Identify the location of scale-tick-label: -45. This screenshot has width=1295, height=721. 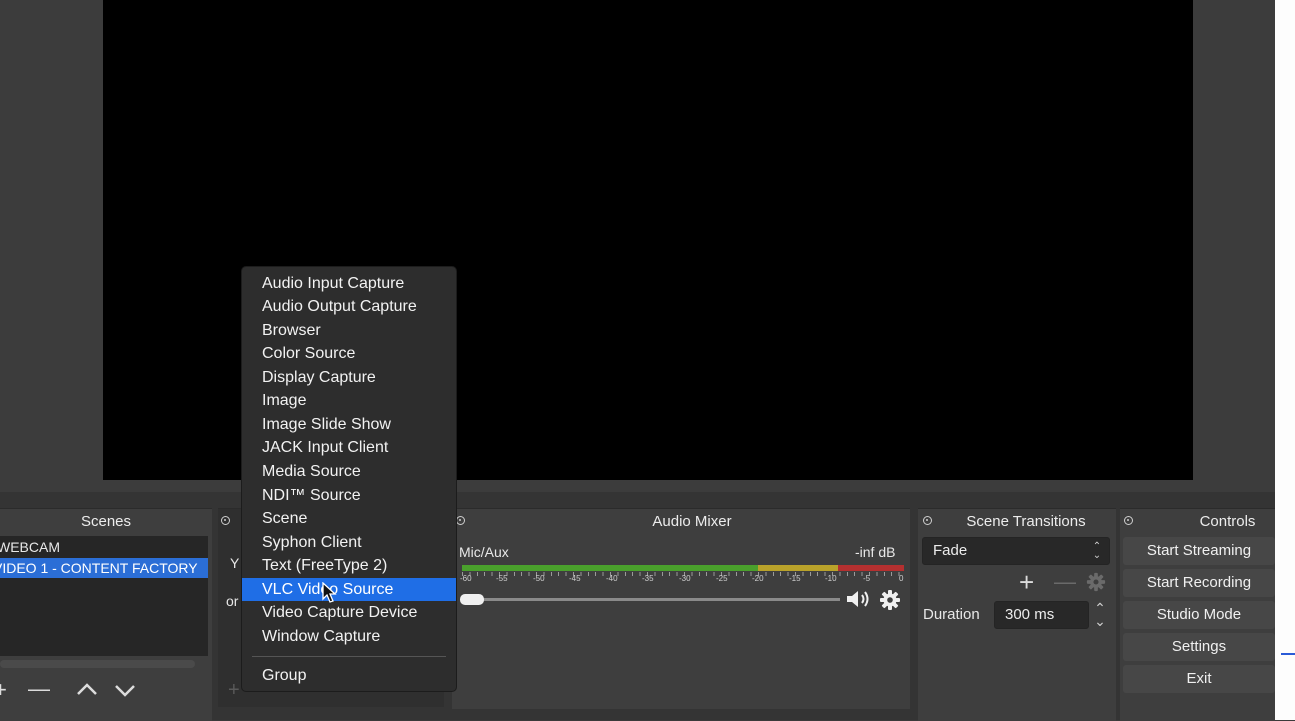
(575, 578).